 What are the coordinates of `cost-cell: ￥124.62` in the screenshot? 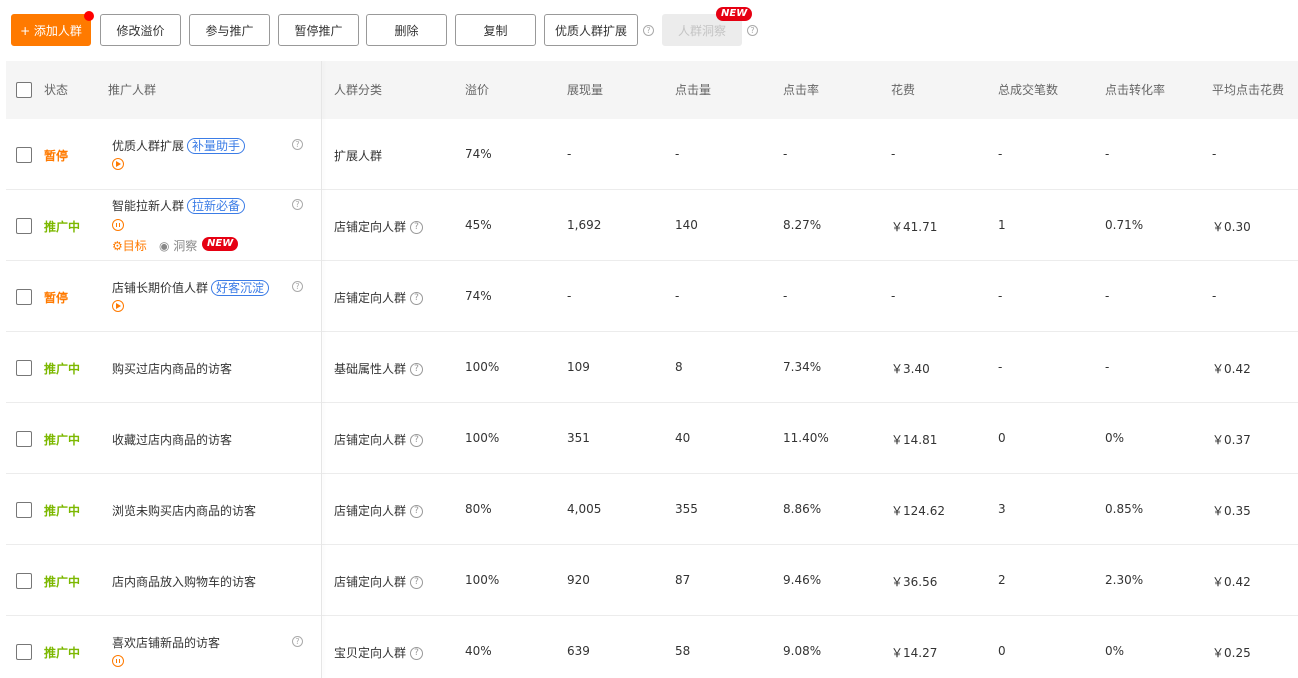 It's located at (918, 510).